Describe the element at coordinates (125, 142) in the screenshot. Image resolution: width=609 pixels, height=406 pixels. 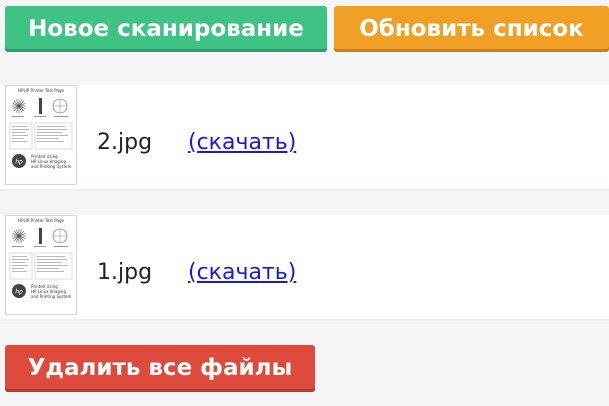
I see `file-name: 2.jpg` at that location.